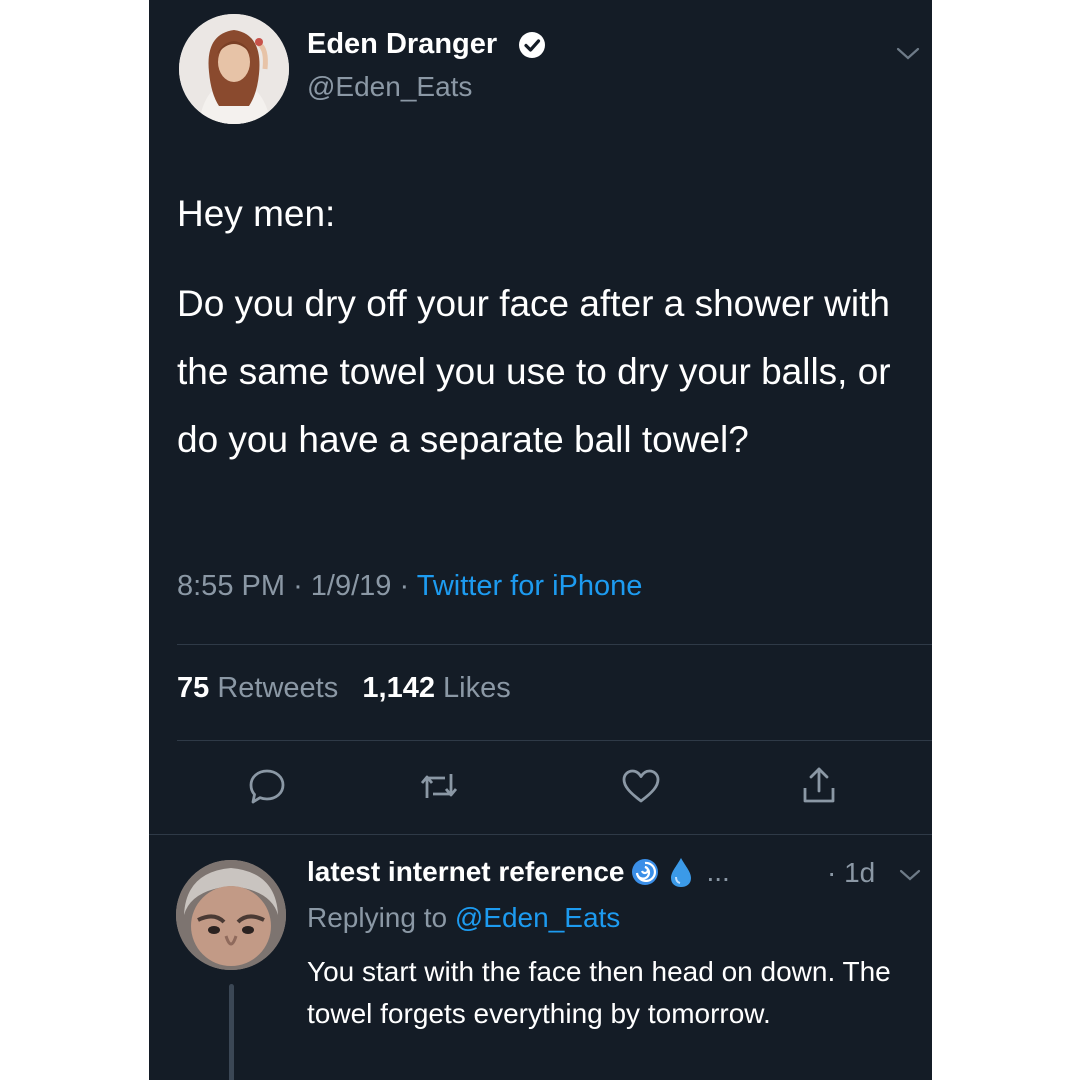  What do you see at coordinates (231, 586) in the screenshot?
I see `tweet-time: 8:55 PM` at bounding box center [231, 586].